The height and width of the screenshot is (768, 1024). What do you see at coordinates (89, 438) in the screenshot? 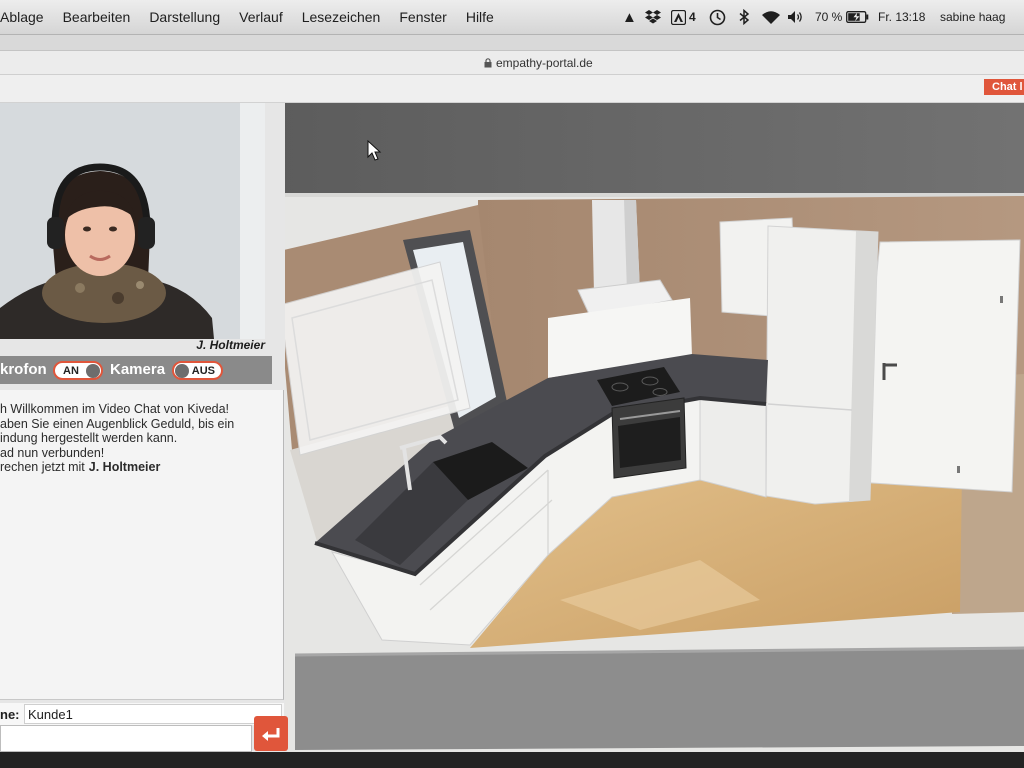
I see `chat-line: indung hergestellt werden kann.` at bounding box center [89, 438].